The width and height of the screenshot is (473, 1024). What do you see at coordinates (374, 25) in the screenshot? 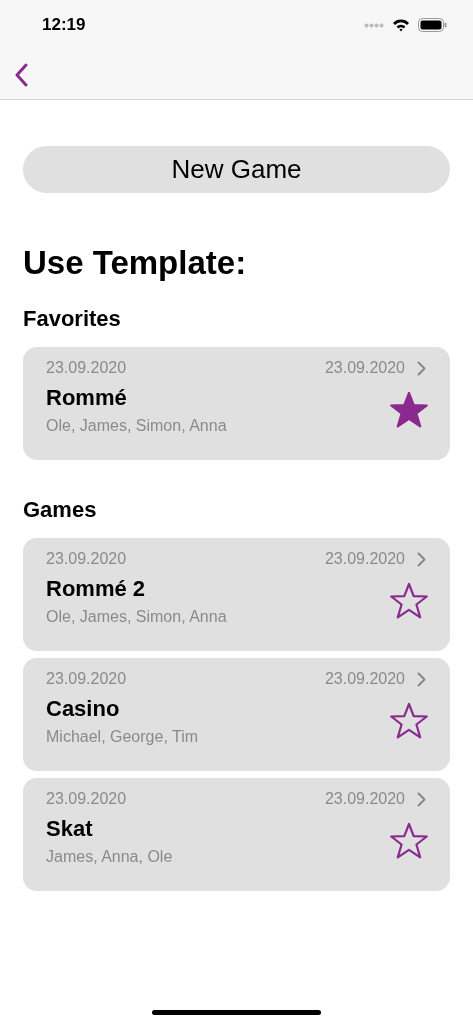
I see `signal-icon` at bounding box center [374, 25].